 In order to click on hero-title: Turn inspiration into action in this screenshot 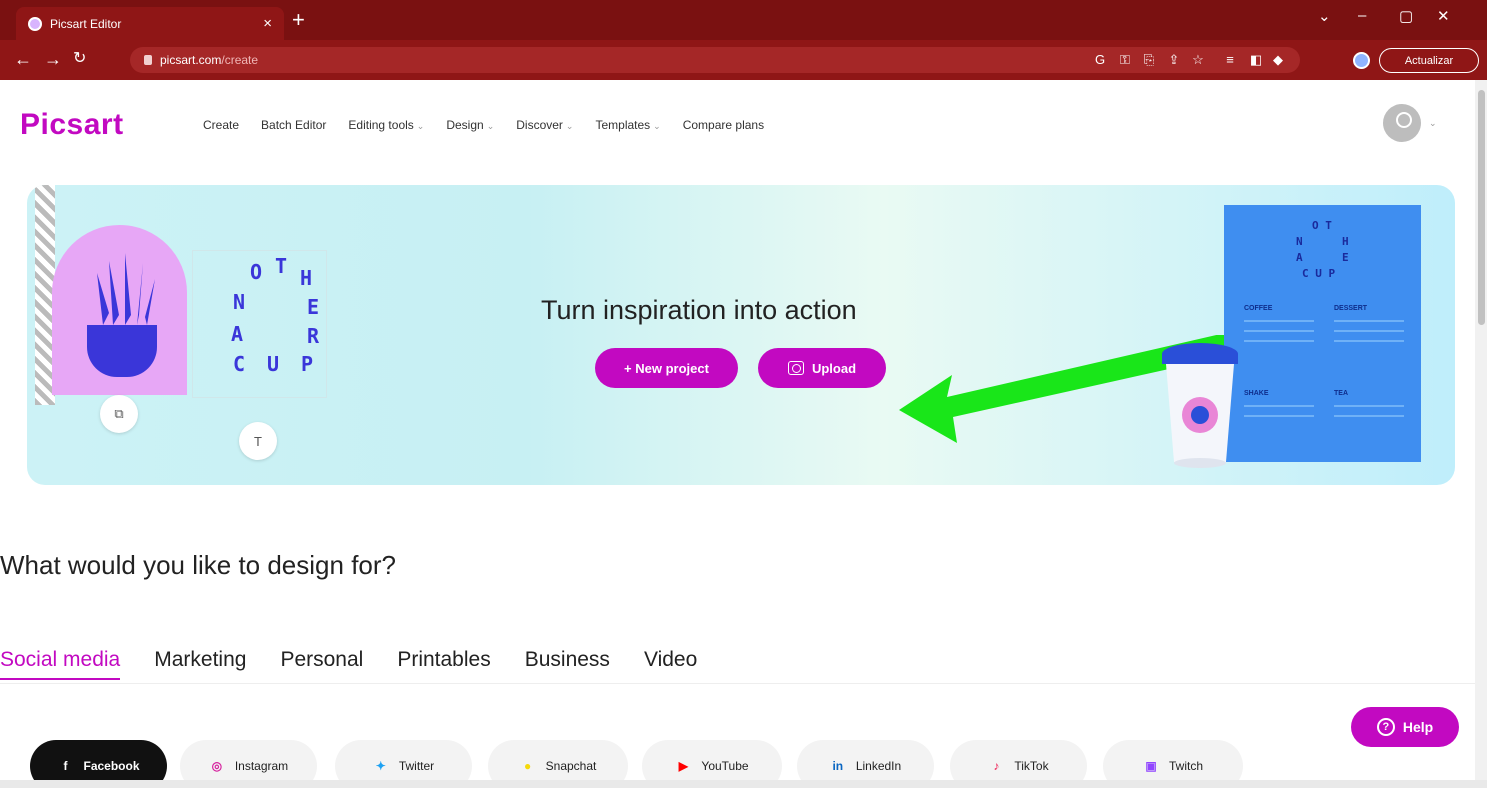, I will do `click(699, 310)`.